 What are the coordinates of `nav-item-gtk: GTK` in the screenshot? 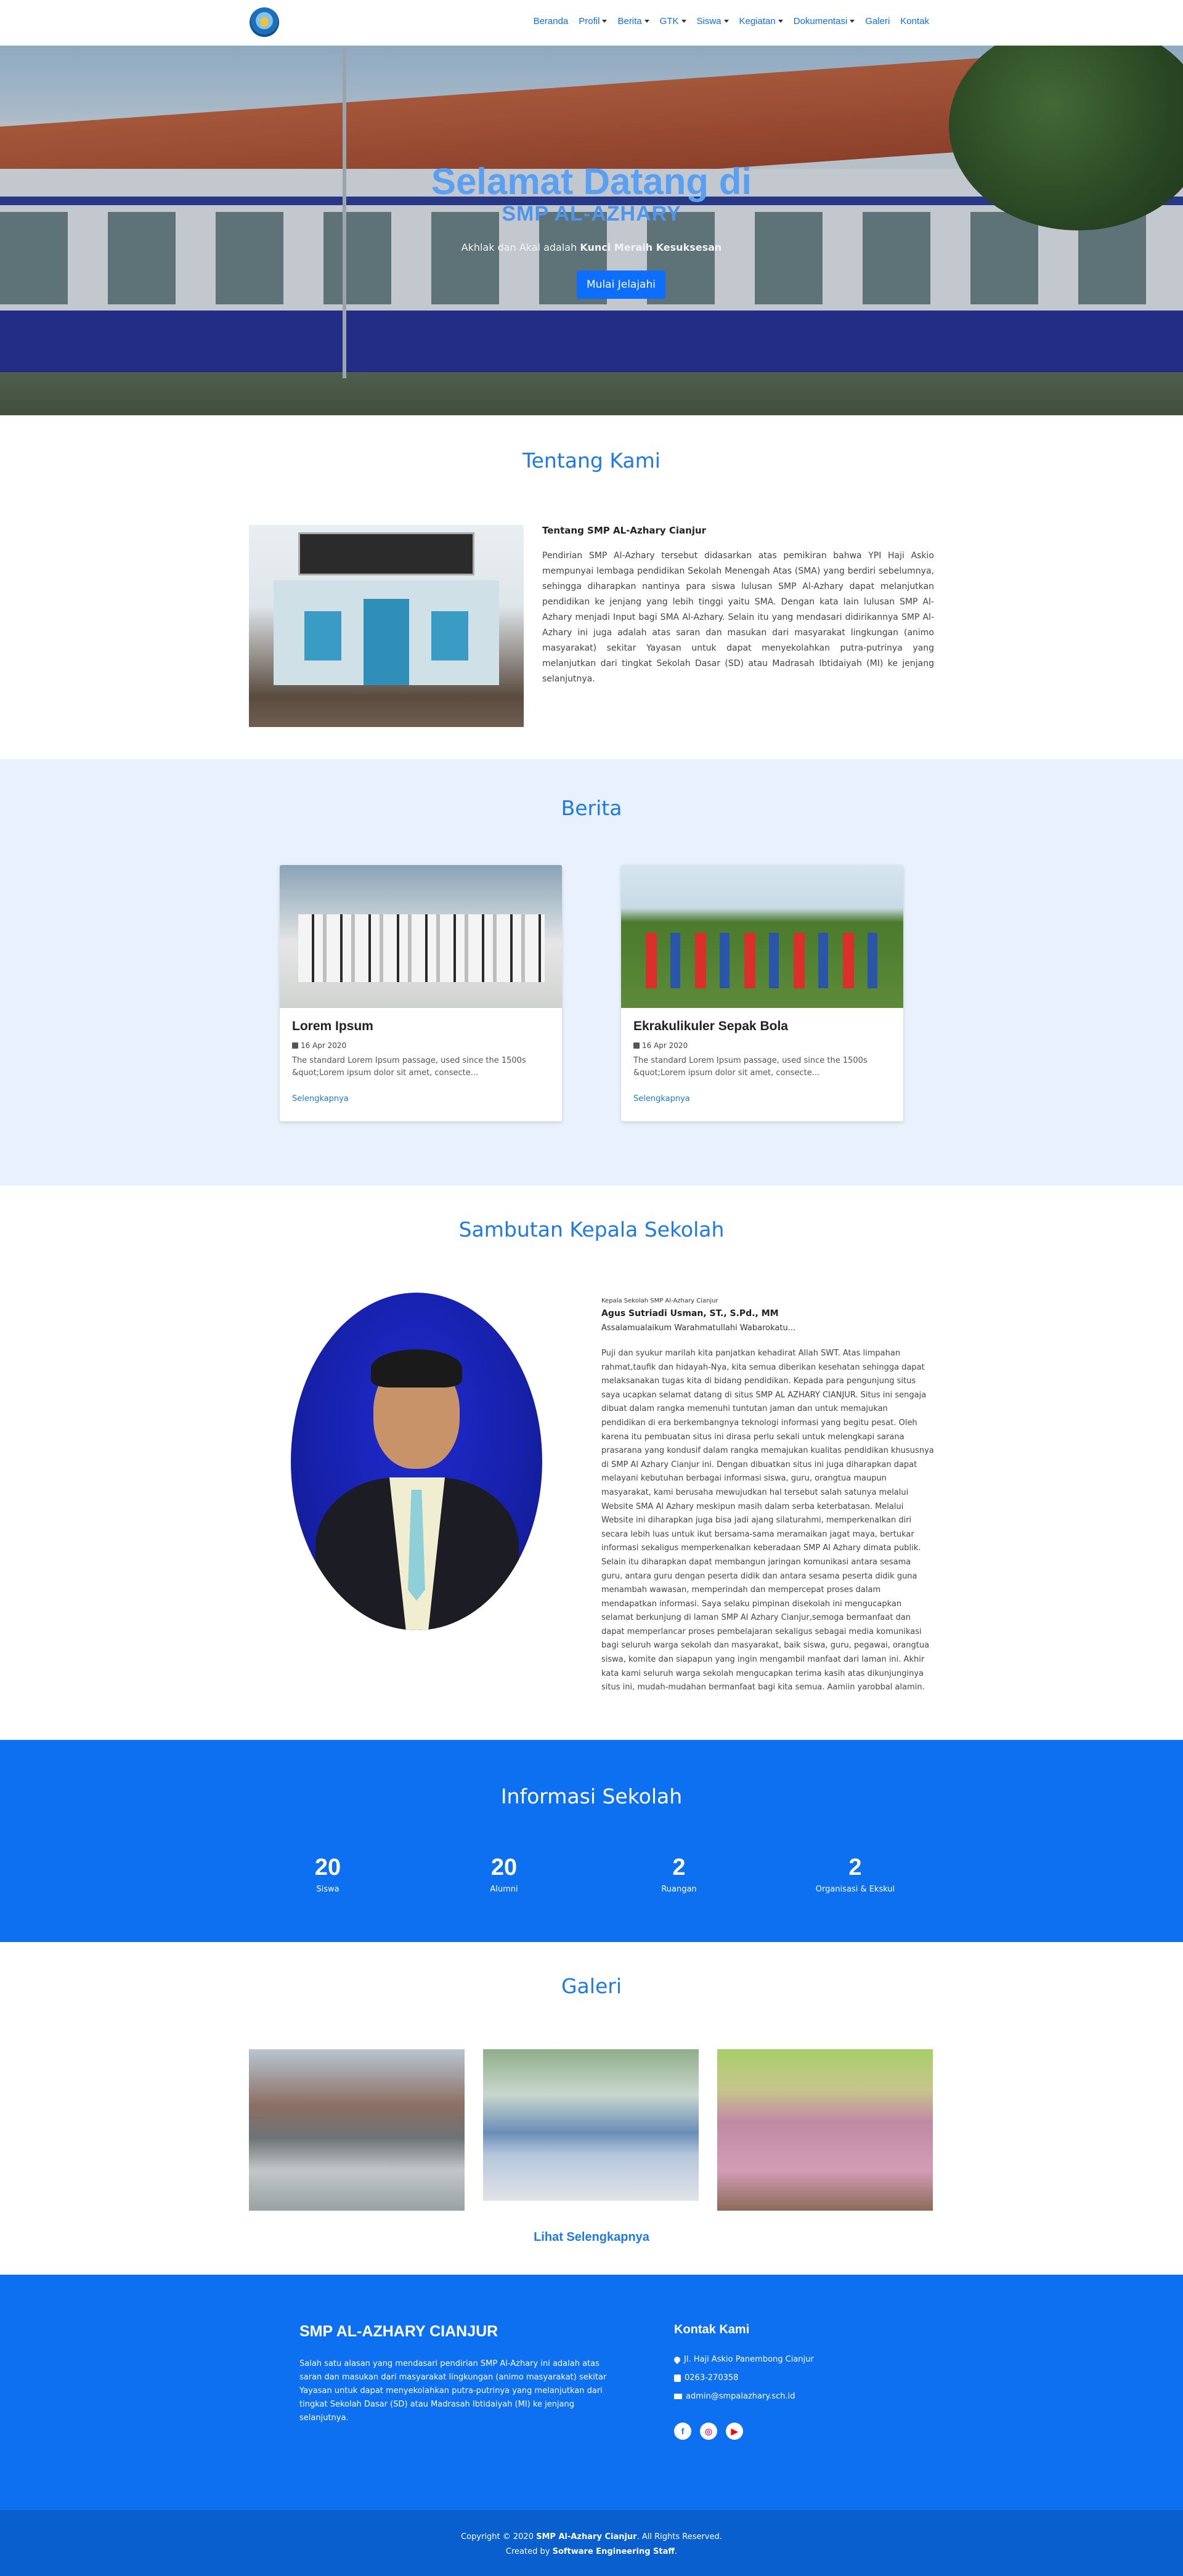 It's located at (673, 21).